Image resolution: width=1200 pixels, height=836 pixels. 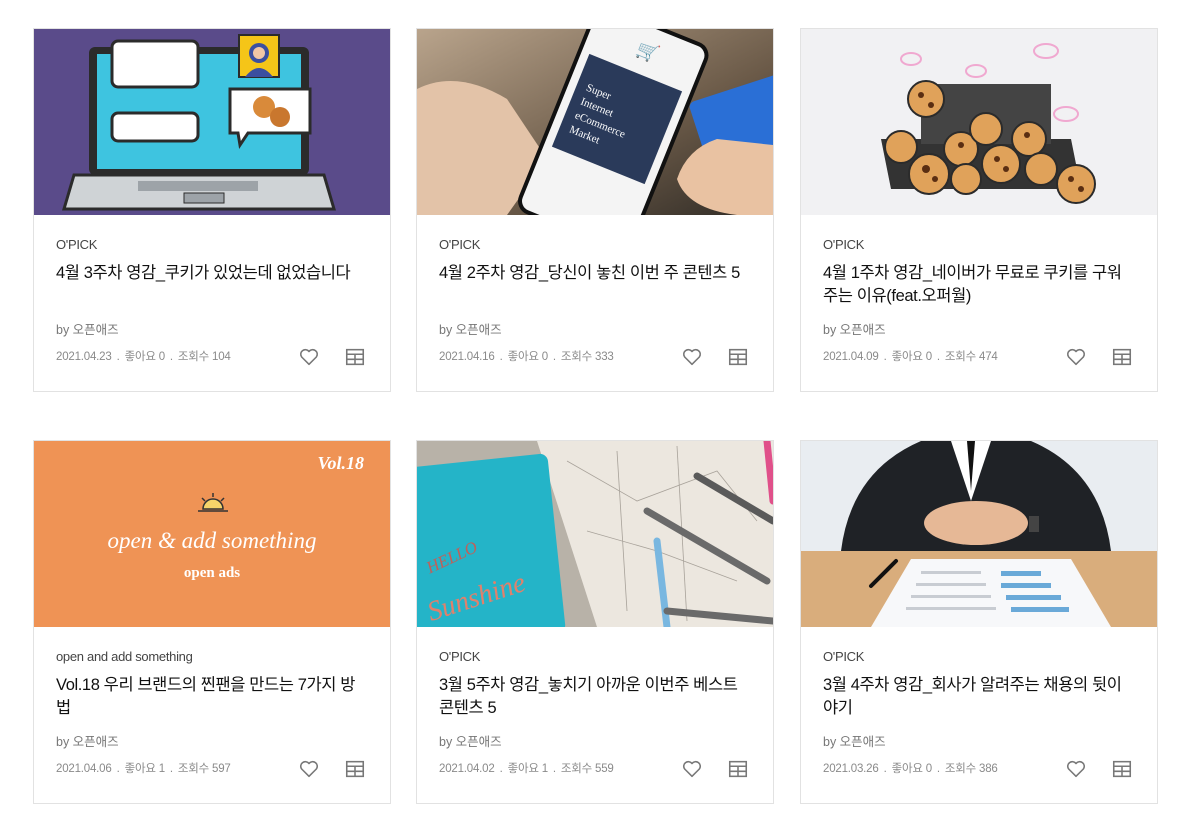 What do you see at coordinates (84, 357) in the screenshot?
I see `card-date: 2021.04.23` at bounding box center [84, 357].